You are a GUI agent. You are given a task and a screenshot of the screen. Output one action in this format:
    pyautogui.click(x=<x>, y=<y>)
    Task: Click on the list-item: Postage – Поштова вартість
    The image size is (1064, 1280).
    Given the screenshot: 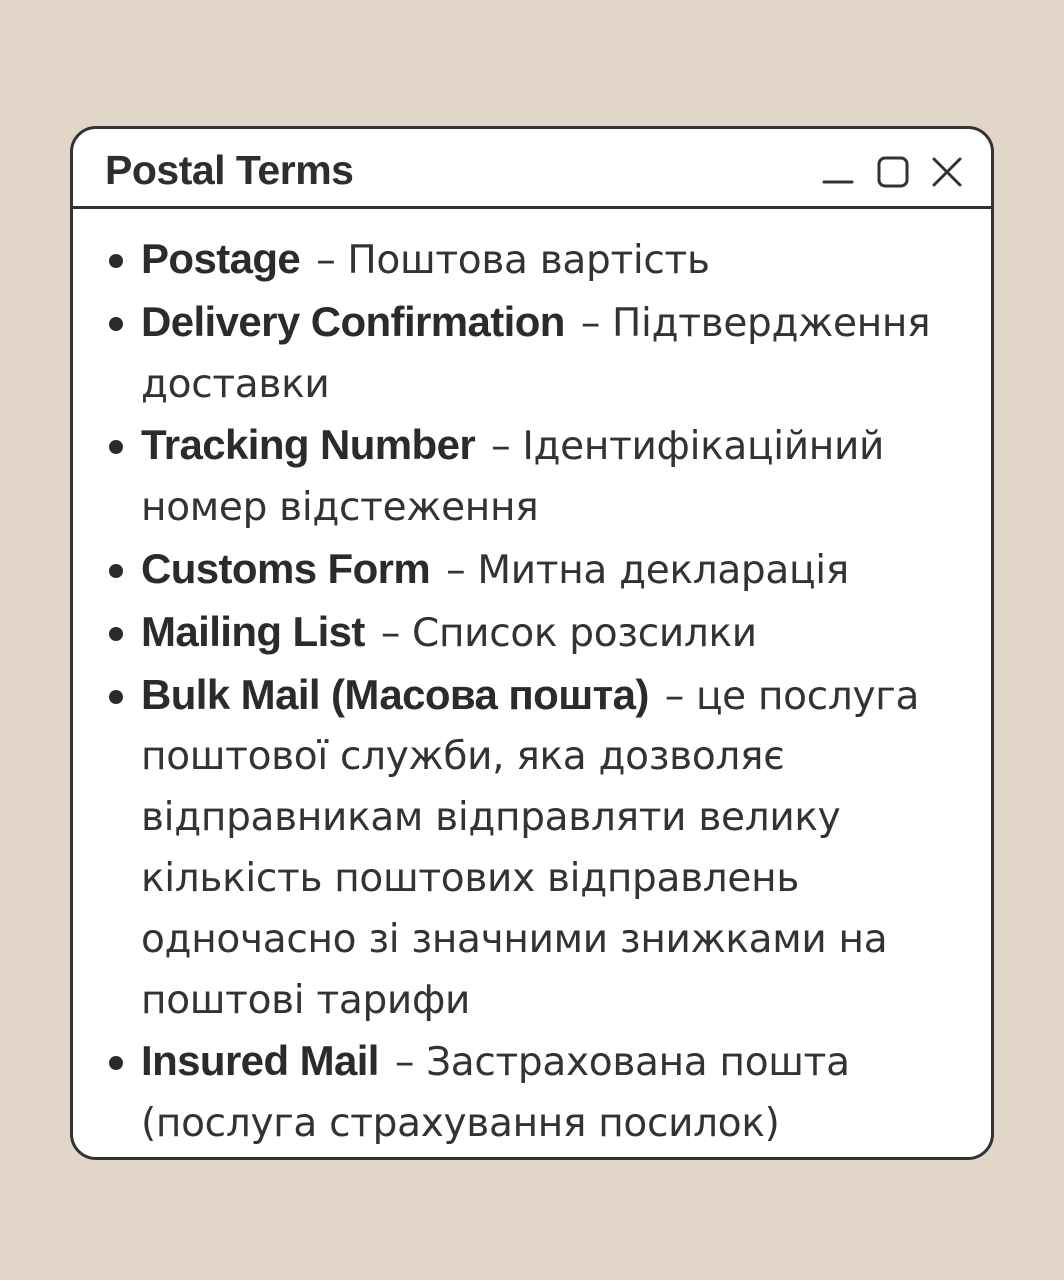 What is the action you would take?
    pyautogui.click(x=543, y=260)
    